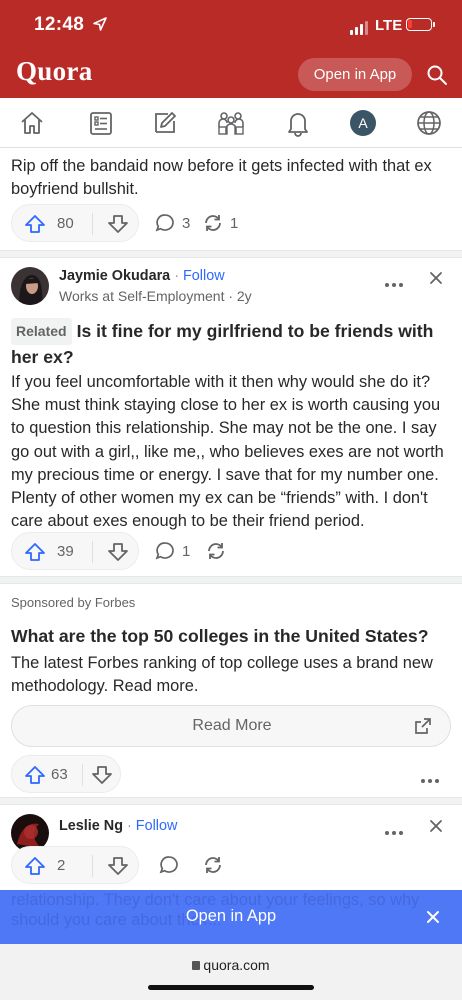 The width and height of the screenshot is (462, 1000). I want to click on app-header: 12:48 LTE Quora Open in App, so click(231, 49).